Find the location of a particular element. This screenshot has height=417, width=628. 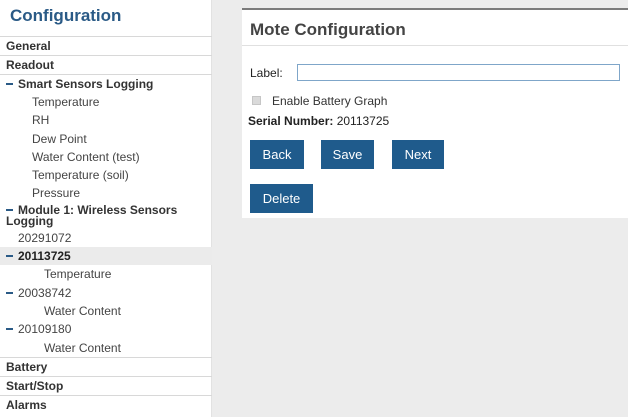

sidebar-title: Configuration is located at coordinates (66, 15).